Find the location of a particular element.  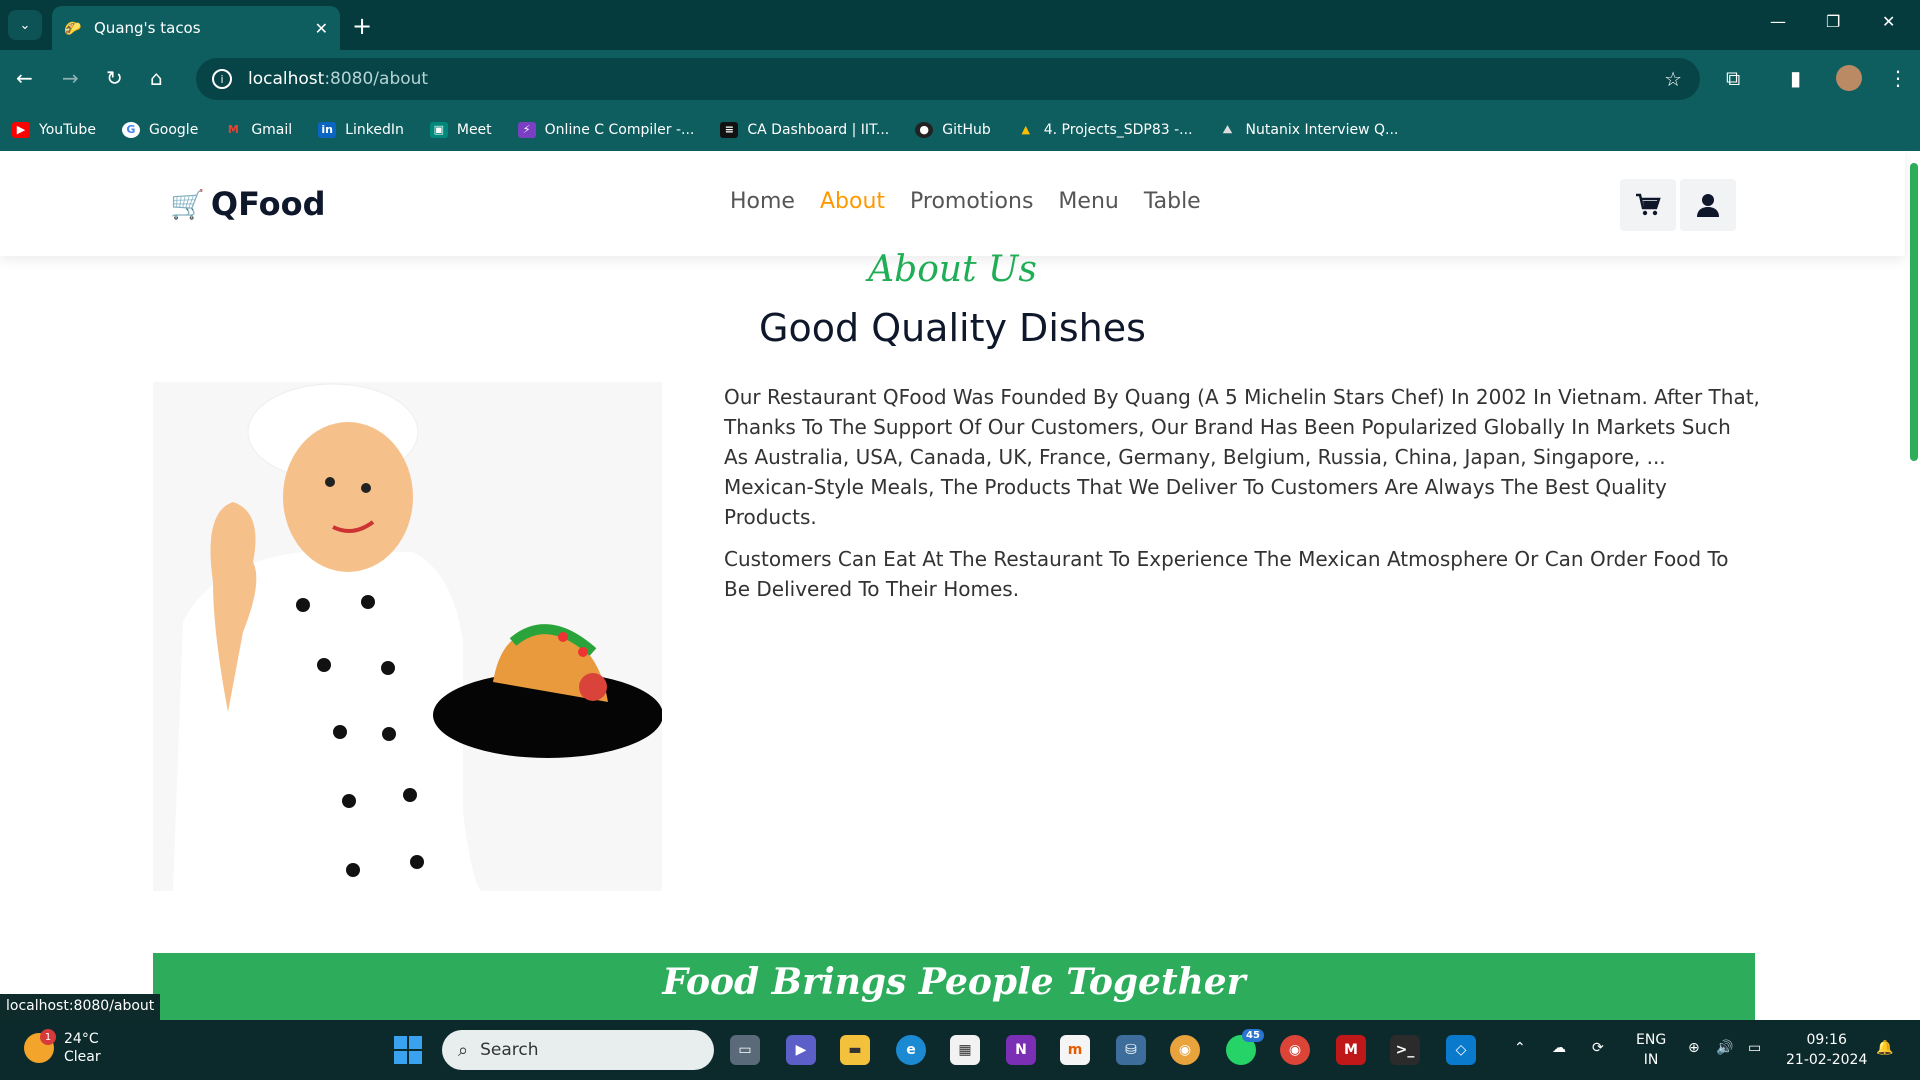

main-nav: Home About Promotions Menu Table is located at coordinates (978, 201).